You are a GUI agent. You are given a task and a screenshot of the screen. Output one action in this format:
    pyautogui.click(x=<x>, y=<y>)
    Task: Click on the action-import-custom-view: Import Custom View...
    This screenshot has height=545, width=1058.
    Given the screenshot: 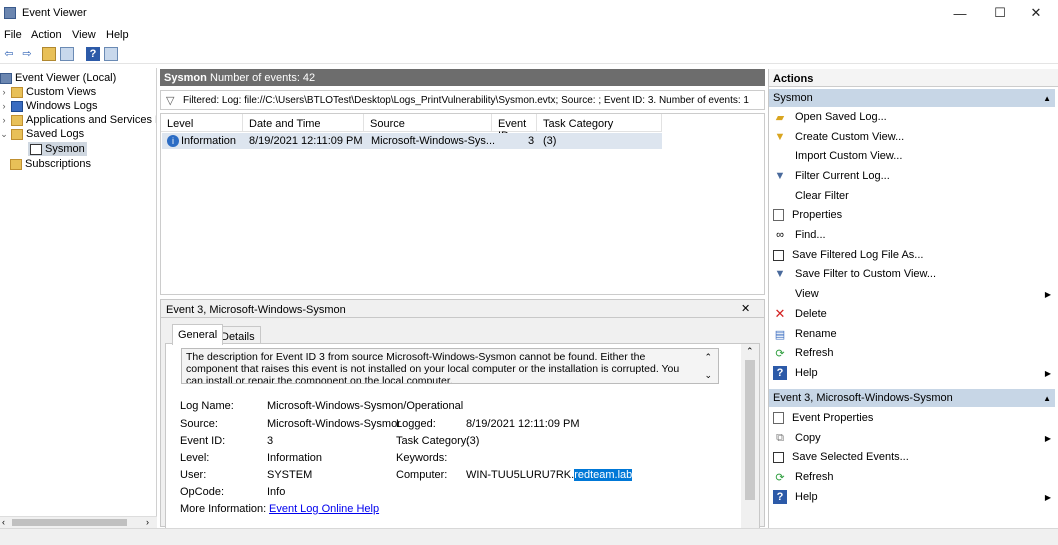 What is the action you would take?
    pyautogui.click(x=914, y=156)
    